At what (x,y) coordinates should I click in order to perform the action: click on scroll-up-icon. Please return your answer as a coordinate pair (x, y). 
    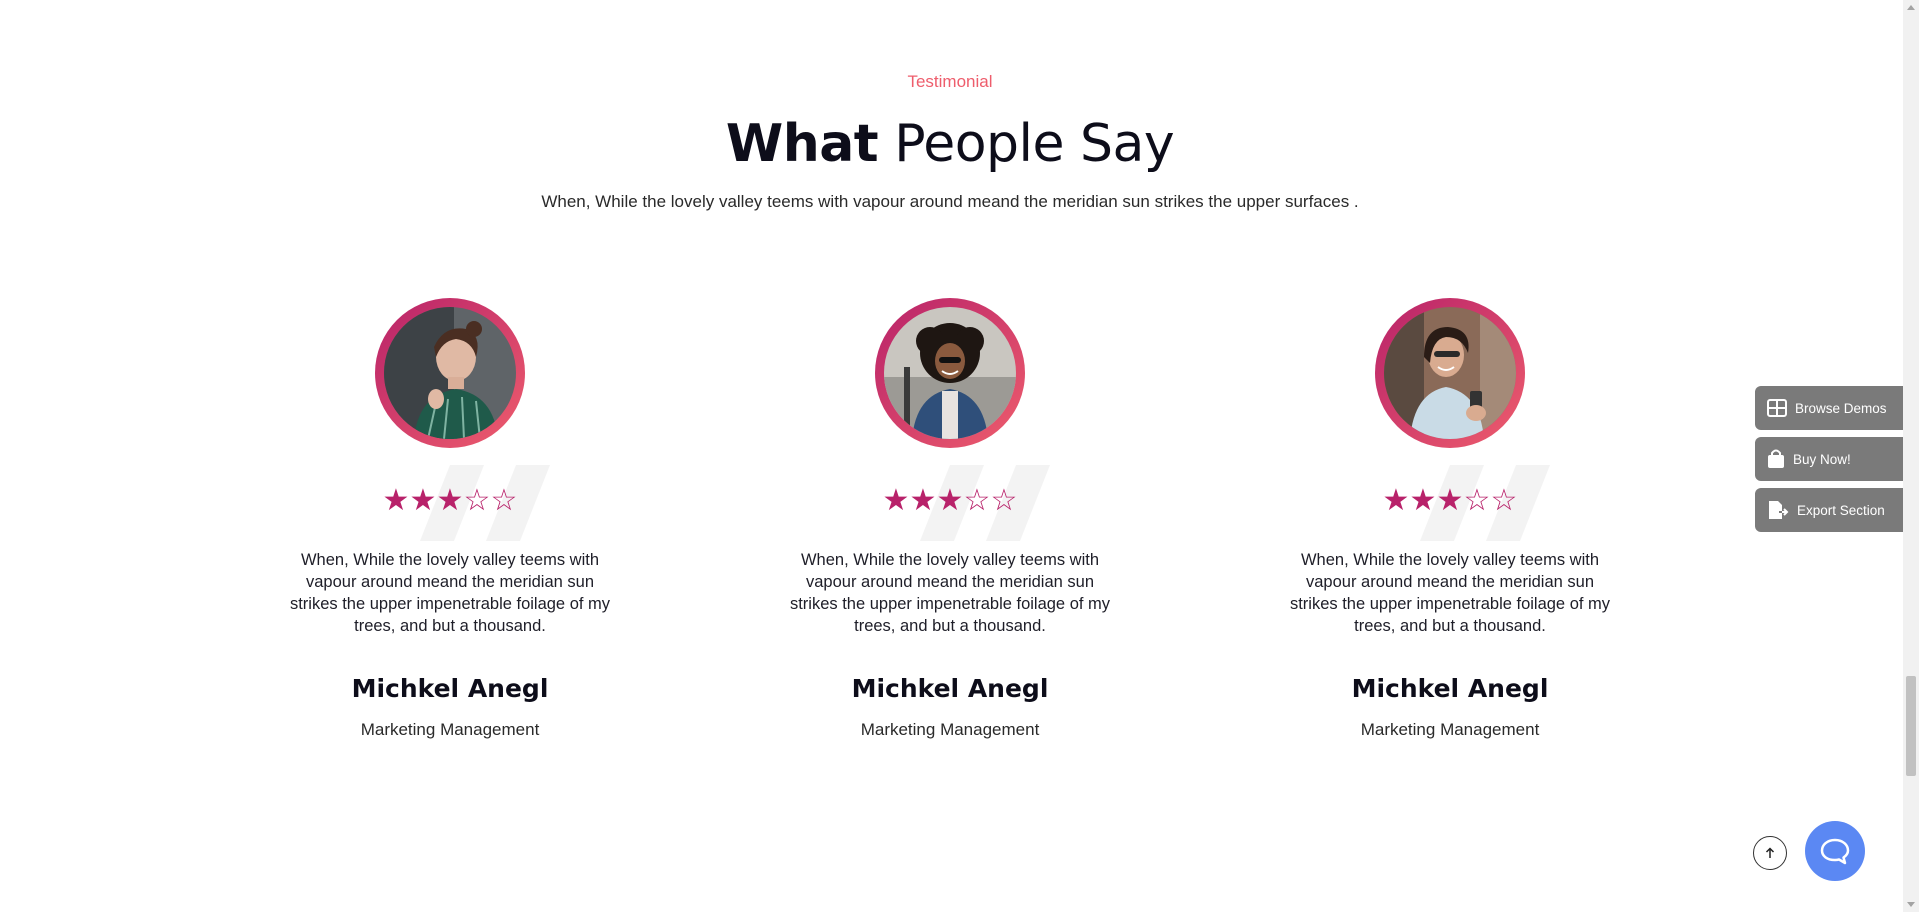
    Looking at the image, I should click on (1911, 7).